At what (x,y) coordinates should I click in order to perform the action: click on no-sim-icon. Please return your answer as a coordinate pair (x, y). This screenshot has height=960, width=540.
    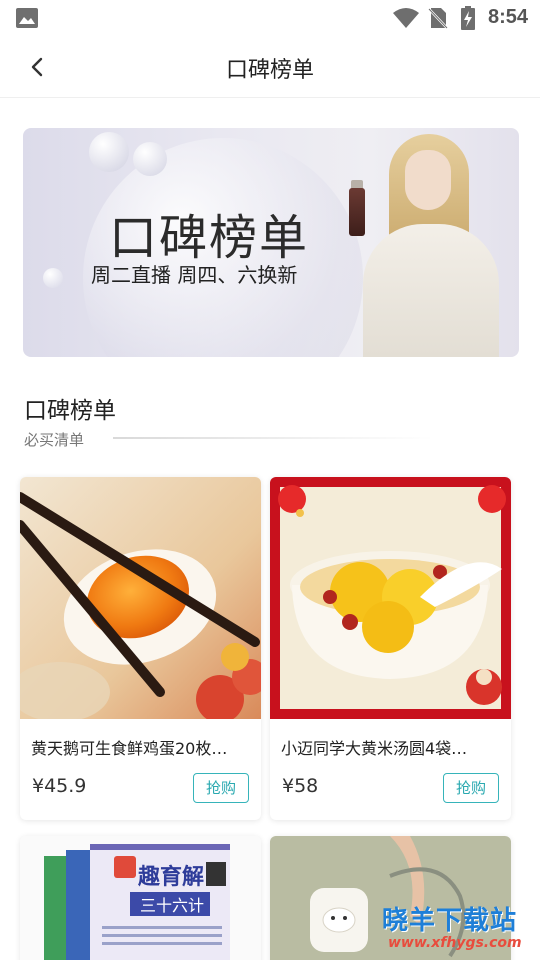
    Looking at the image, I should click on (438, 18).